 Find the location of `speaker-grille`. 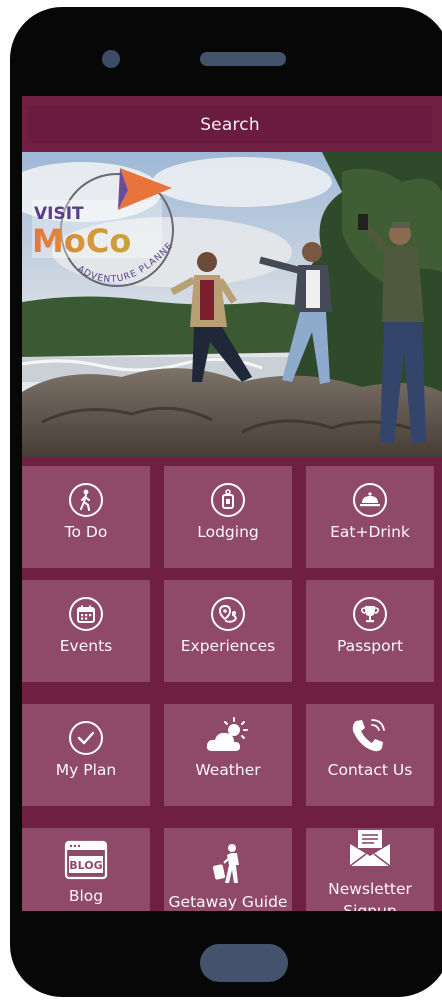

speaker-grille is located at coordinates (243, 59).